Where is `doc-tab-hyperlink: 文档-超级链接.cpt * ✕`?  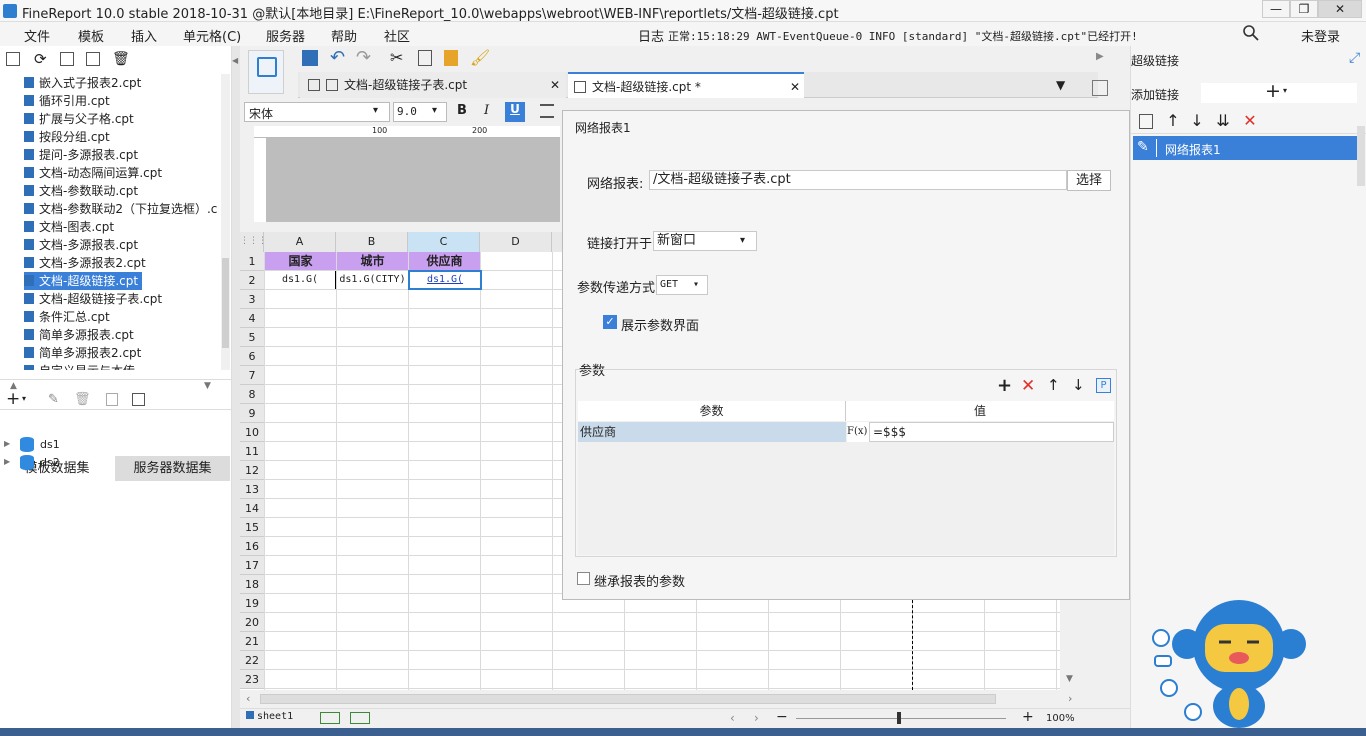 doc-tab-hyperlink: 文档-超级链接.cpt * ✕ is located at coordinates (686, 85).